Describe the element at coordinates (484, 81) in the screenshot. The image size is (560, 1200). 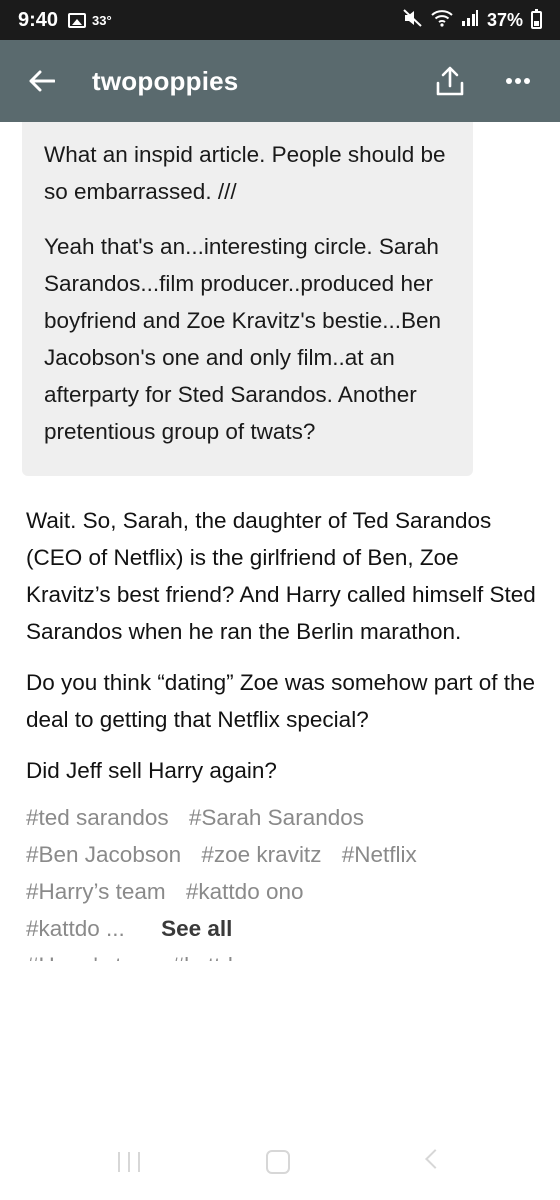
I see `header-actions` at that location.